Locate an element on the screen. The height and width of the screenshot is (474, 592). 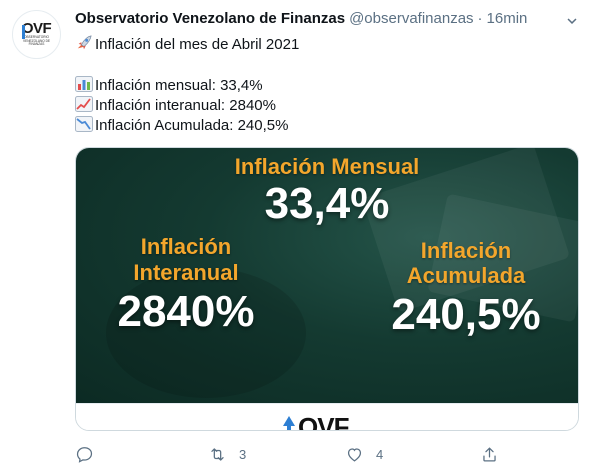
accumulated-inflation-label-line1: Inflación is located at coordinates (466, 250).